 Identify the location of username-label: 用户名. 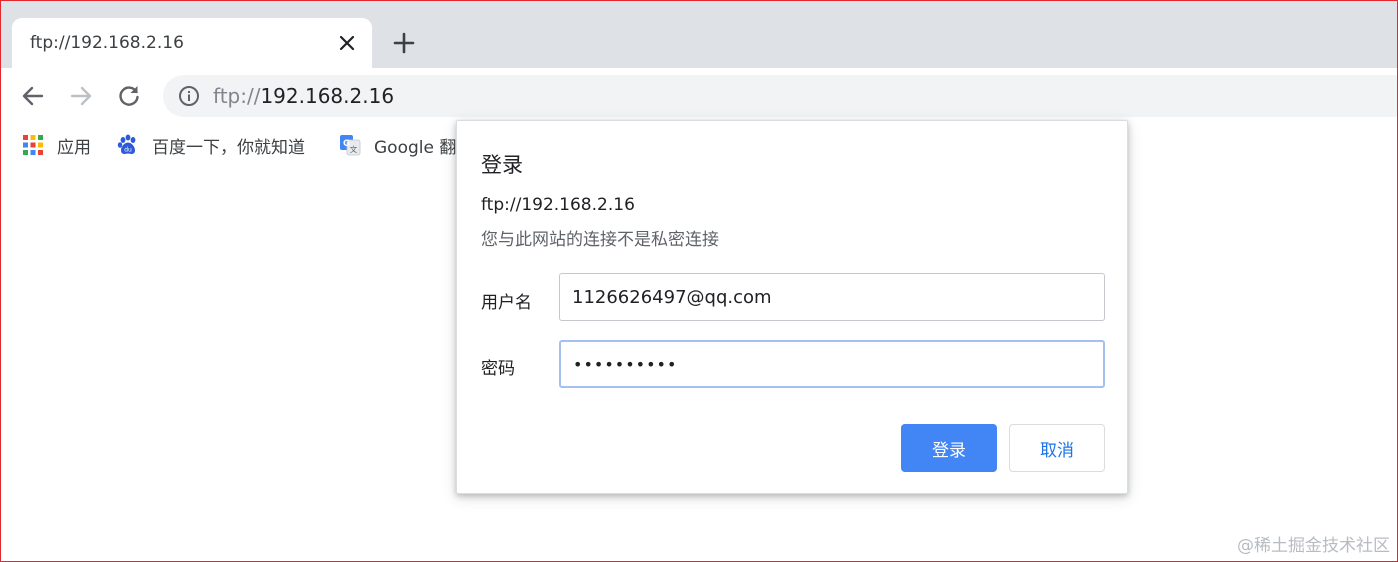
(506, 303).